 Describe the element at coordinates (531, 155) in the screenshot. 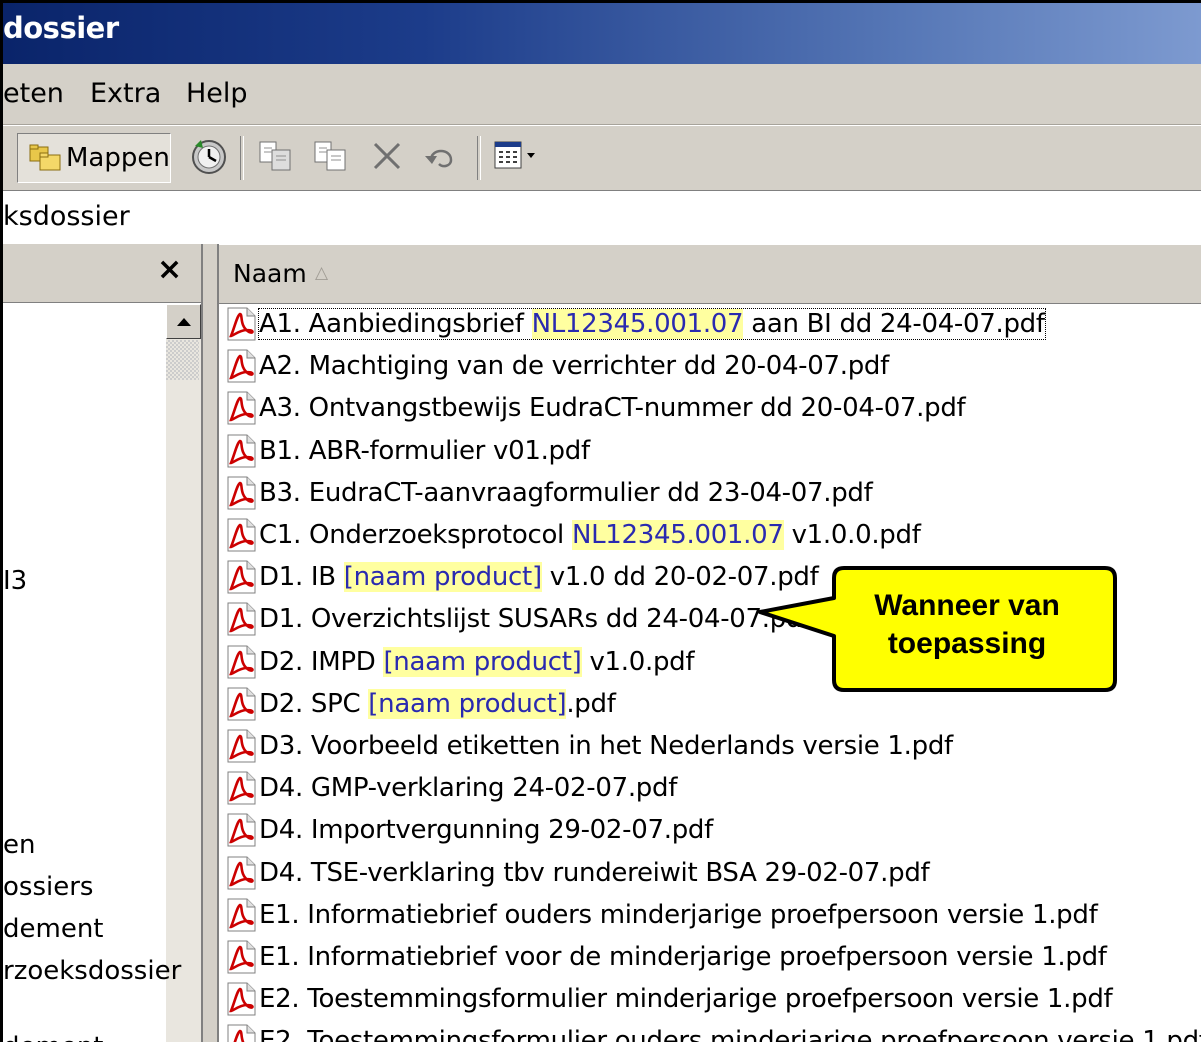

I see `chevron-down-icon` at that location.